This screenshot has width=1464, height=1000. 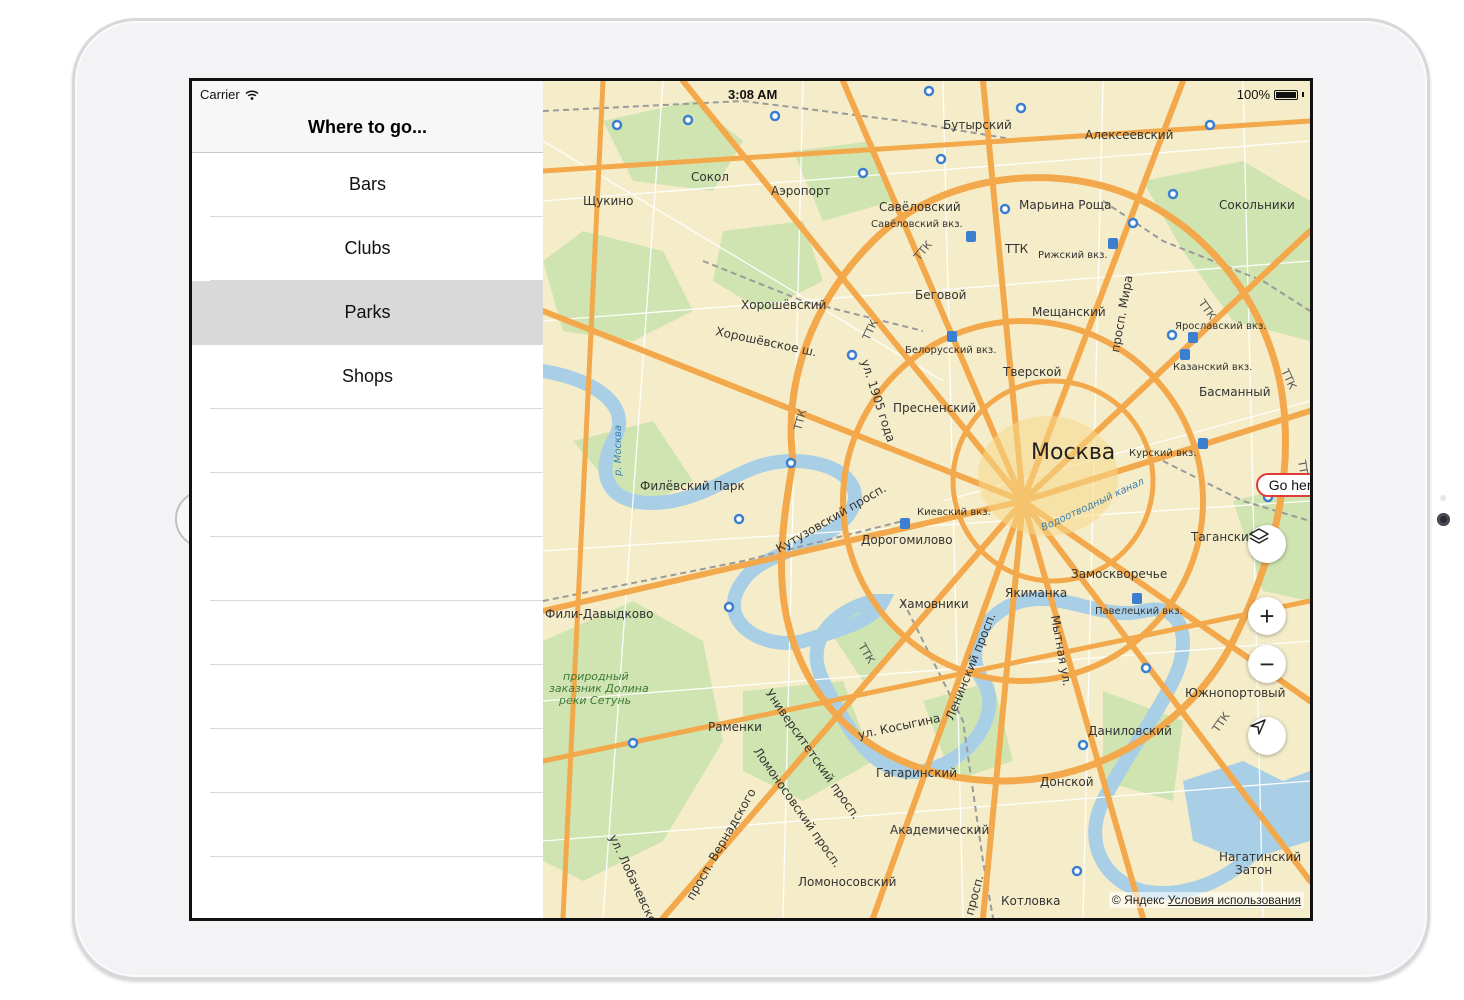 I want to click on list-item-label: Clubs, so click(x=367, y=248).